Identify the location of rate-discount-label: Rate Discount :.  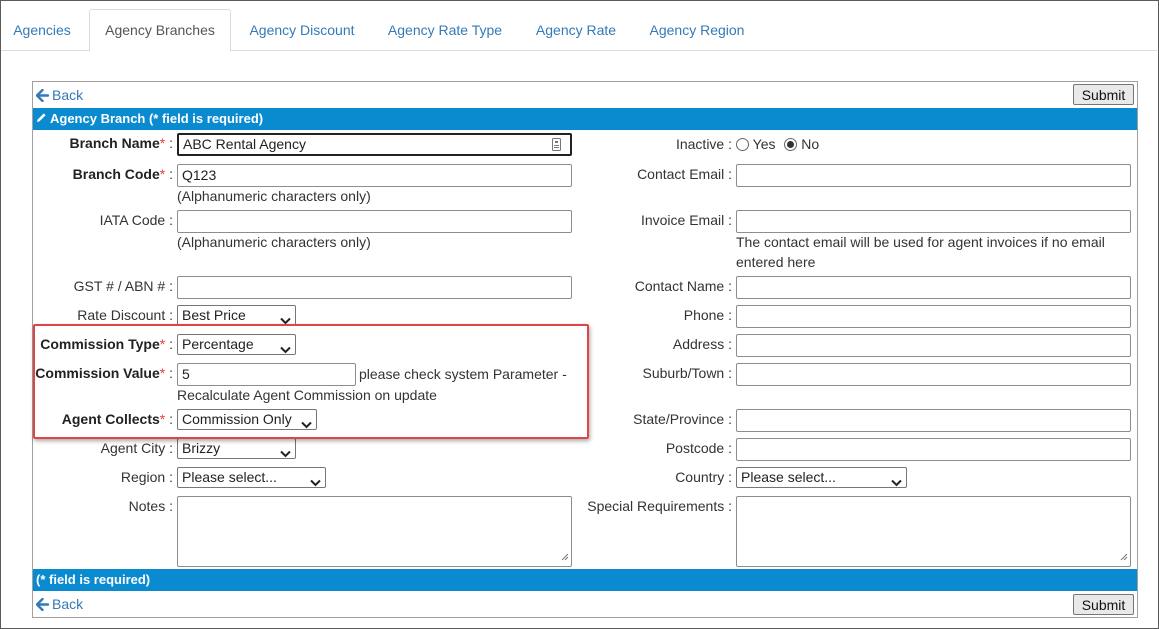
(125, 315).